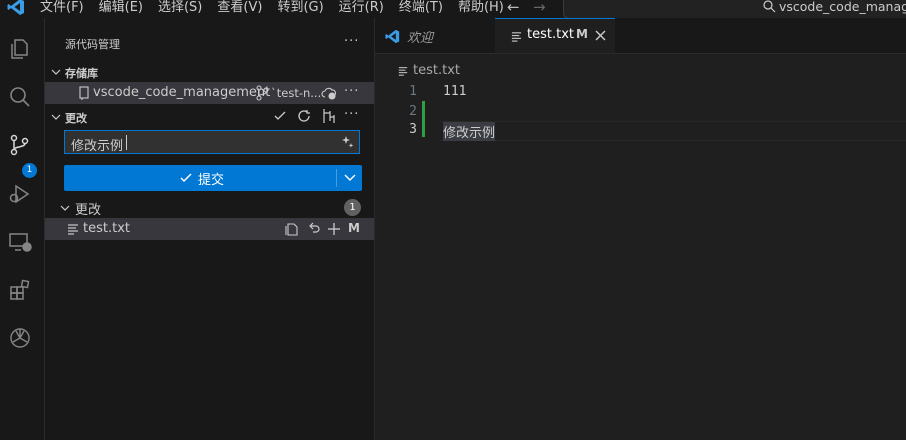 The width and height of the screenshot is (906, 440). I want to click on menu-selection: 选择(S), so click(180, 9).